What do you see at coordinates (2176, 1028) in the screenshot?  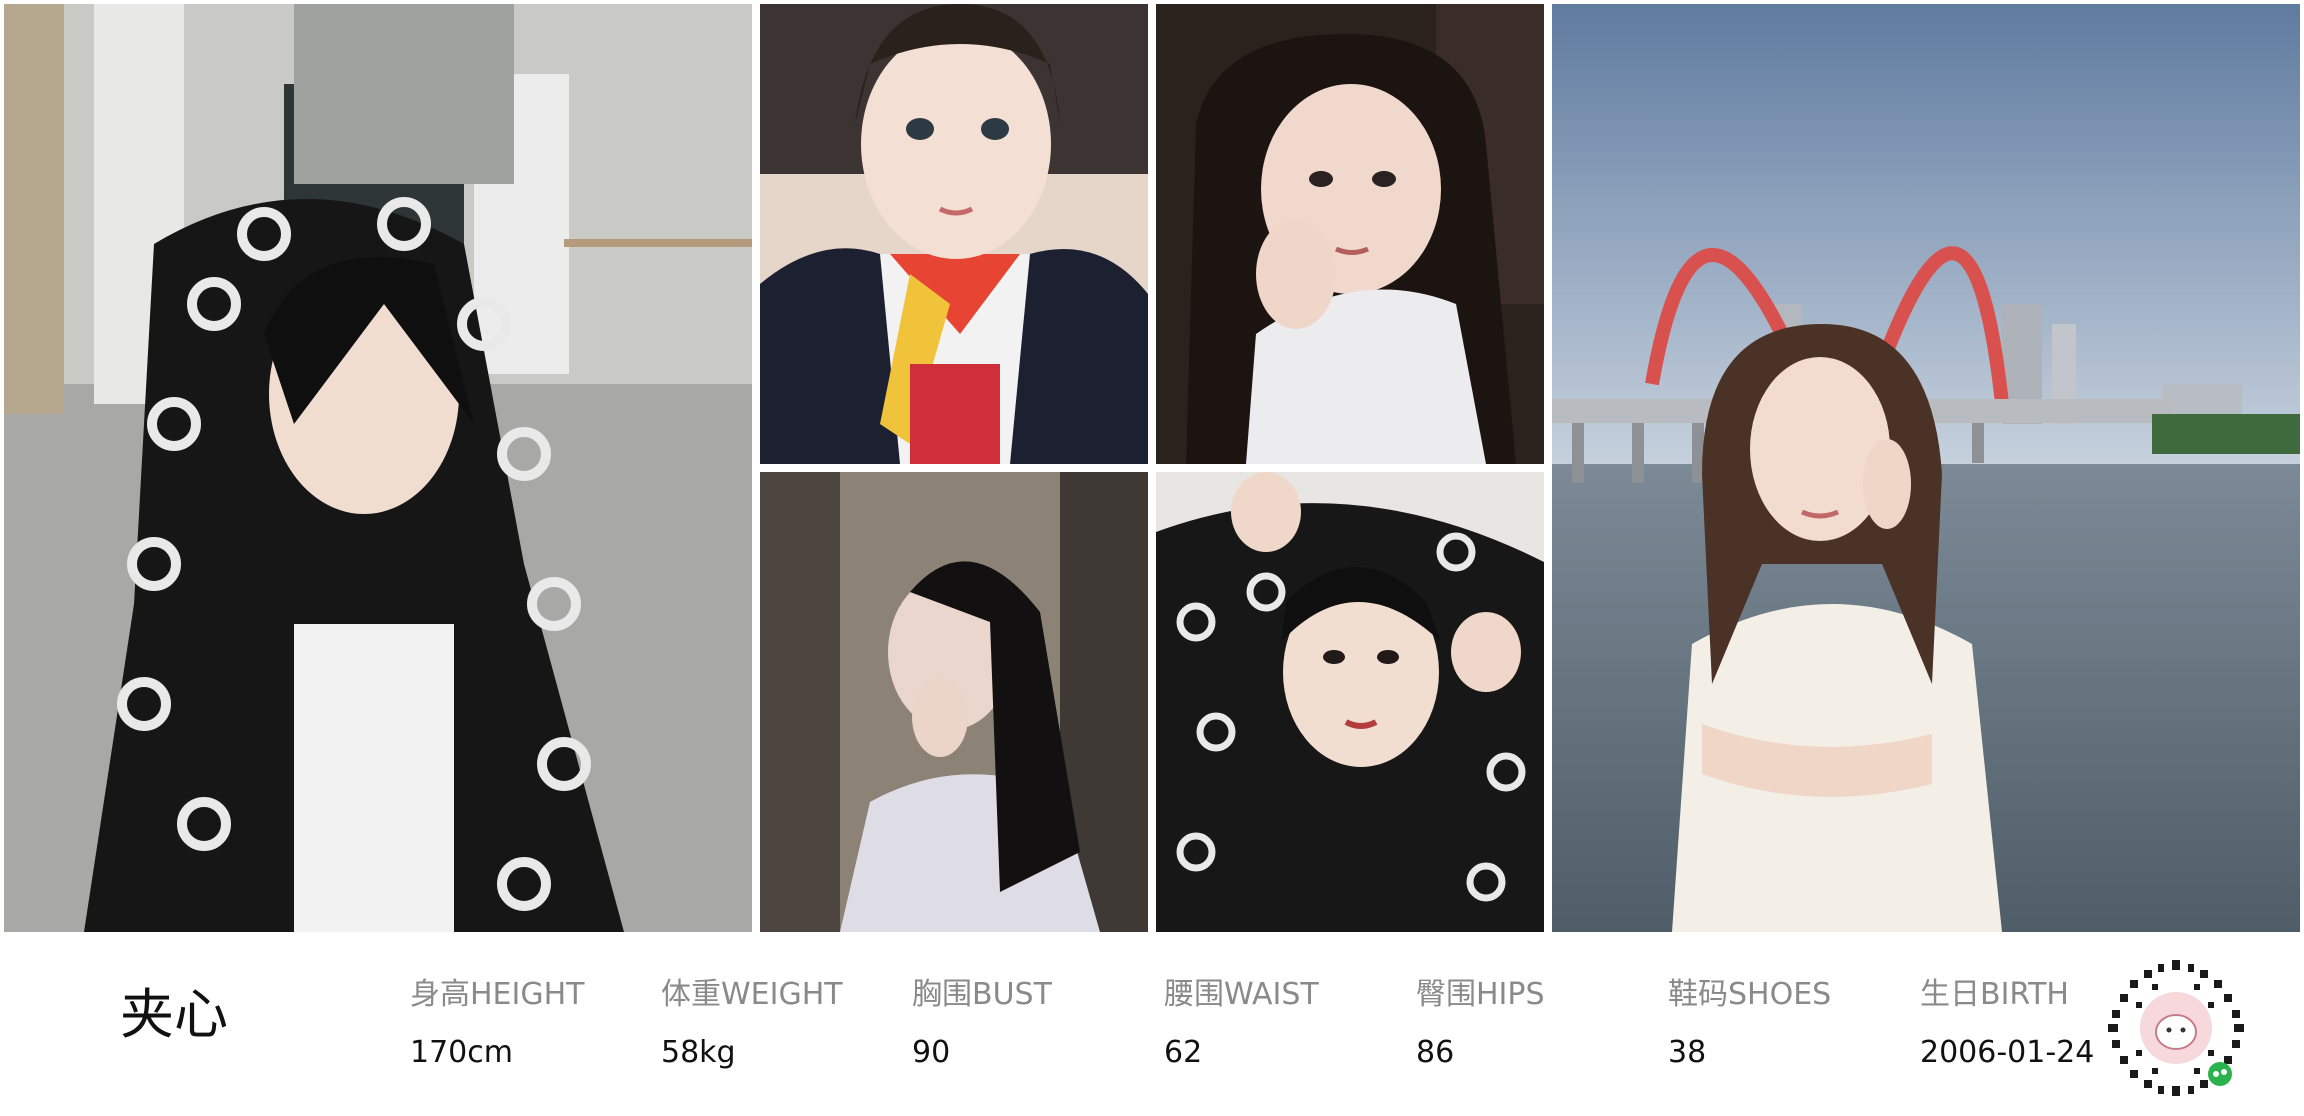 I see `mini-program-qr-code-icon` at bounding box center [2176, 1028].